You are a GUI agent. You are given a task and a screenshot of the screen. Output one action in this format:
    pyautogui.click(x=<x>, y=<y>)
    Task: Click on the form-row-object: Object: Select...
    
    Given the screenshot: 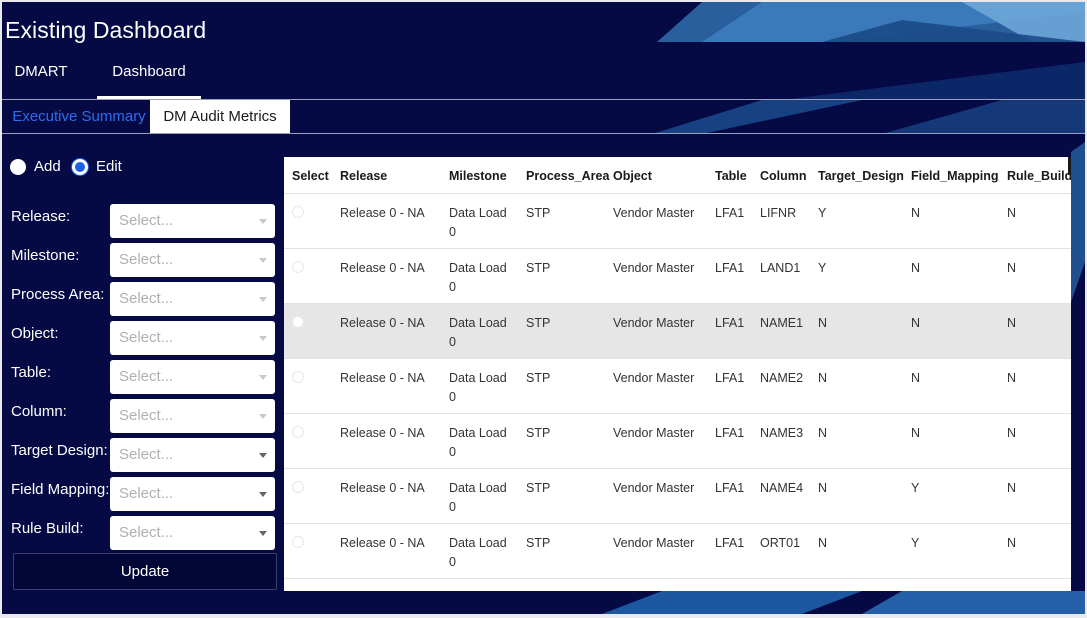 What is the action you would take?
    pyautogui.click(x=143, y=338)
    